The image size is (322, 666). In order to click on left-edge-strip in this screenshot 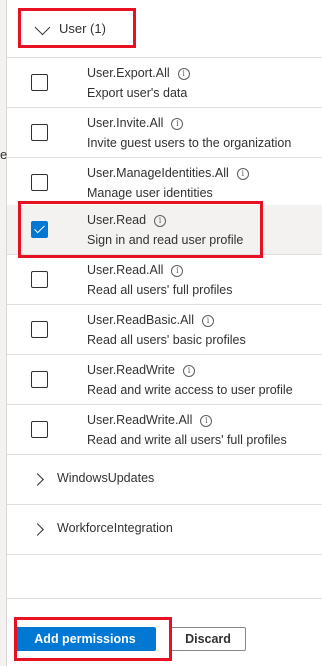, I will do `click(3, 333)`.